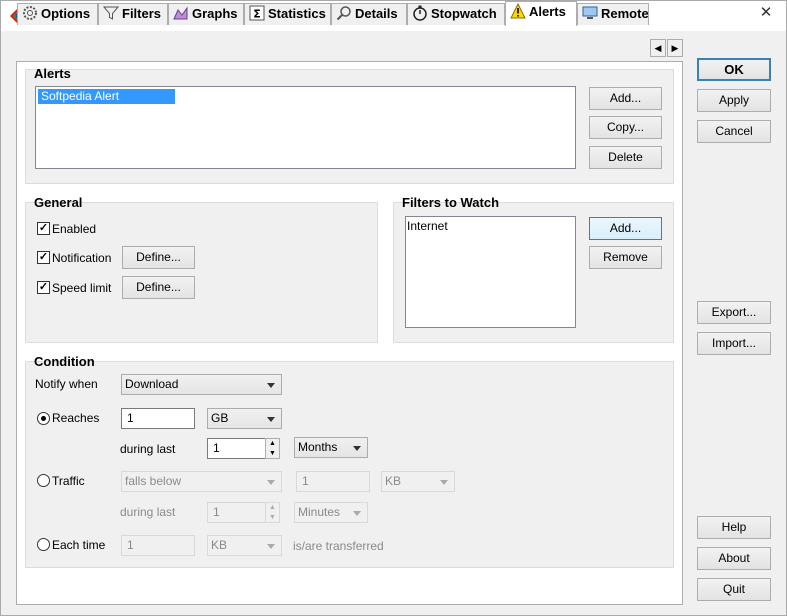 The width and height of the screenshot is (787, 616). Describe the element at coordinates (43, 228) in the screenshot. I see `enabled-checkbox: ✓` at that location.